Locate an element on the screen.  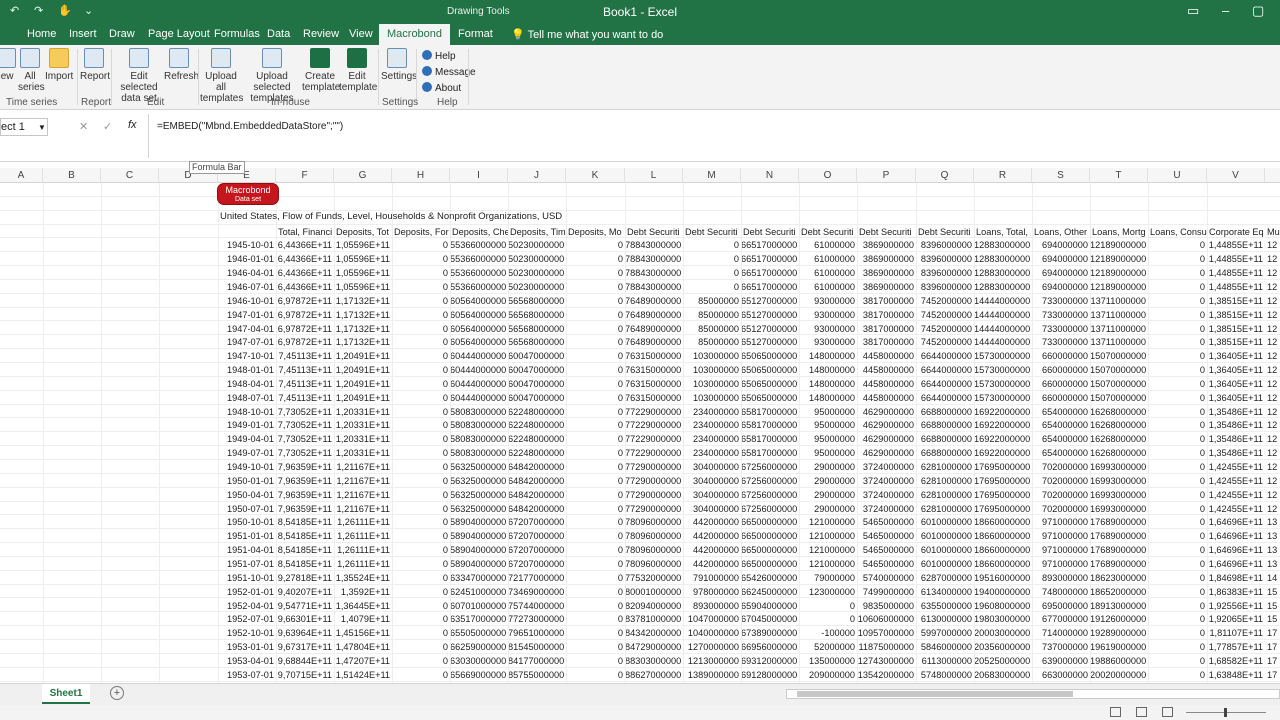
import-button: Import is located at coordinates (59, 65).